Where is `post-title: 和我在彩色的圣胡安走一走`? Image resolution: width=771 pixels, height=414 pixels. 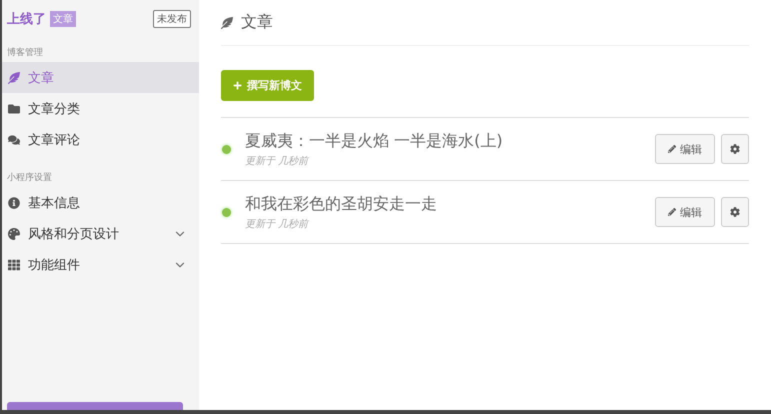 post-title: 和我在彩色的圣胡安走一走 is located at coordinates (447, 204).